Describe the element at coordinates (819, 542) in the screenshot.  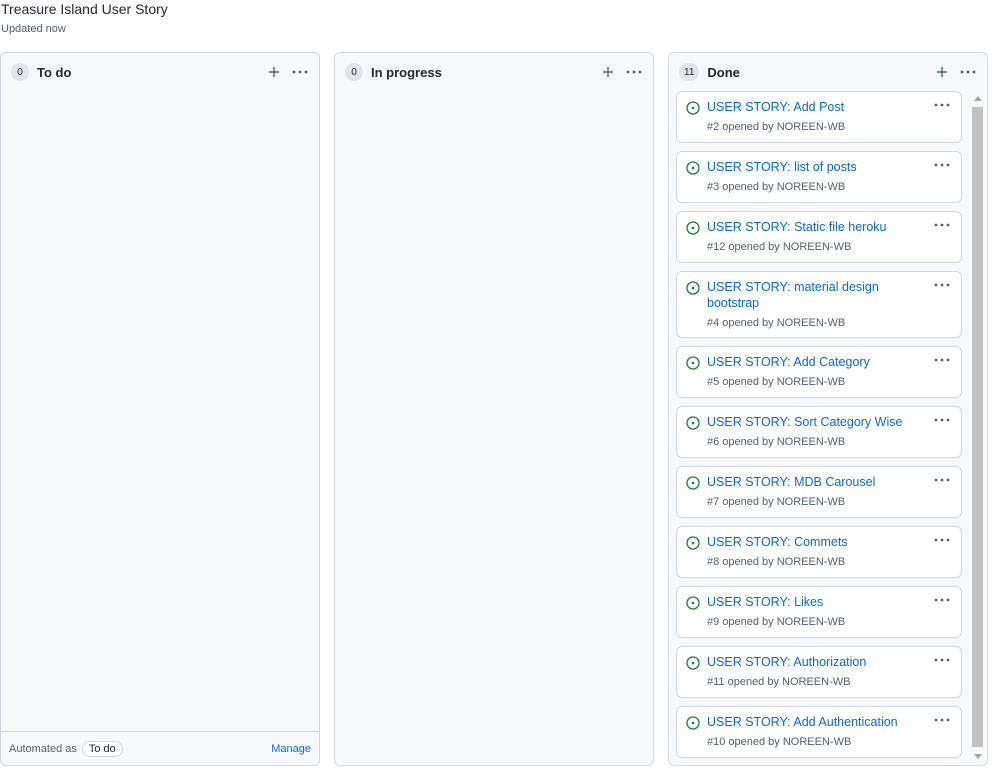
I see `issue-title-link: USER STORY: Commets` at that location.